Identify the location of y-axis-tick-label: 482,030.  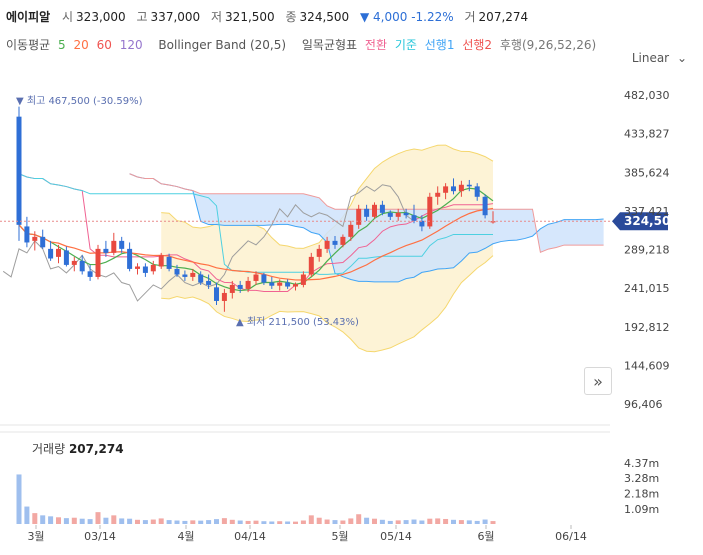
(647, 95).